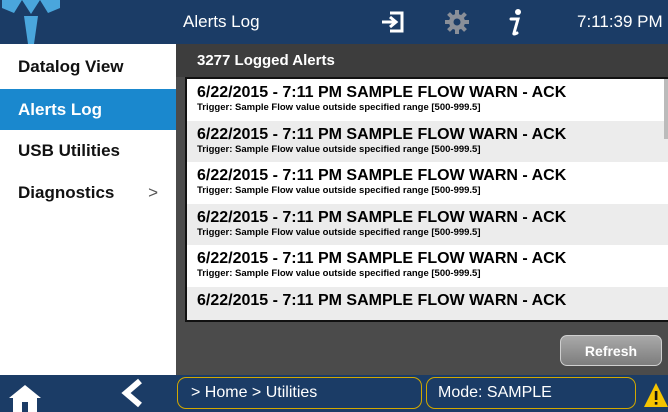  Describe the element at coordinates (611, 350) in the screenshot. I see `refresh-button: Refresh` at that location.